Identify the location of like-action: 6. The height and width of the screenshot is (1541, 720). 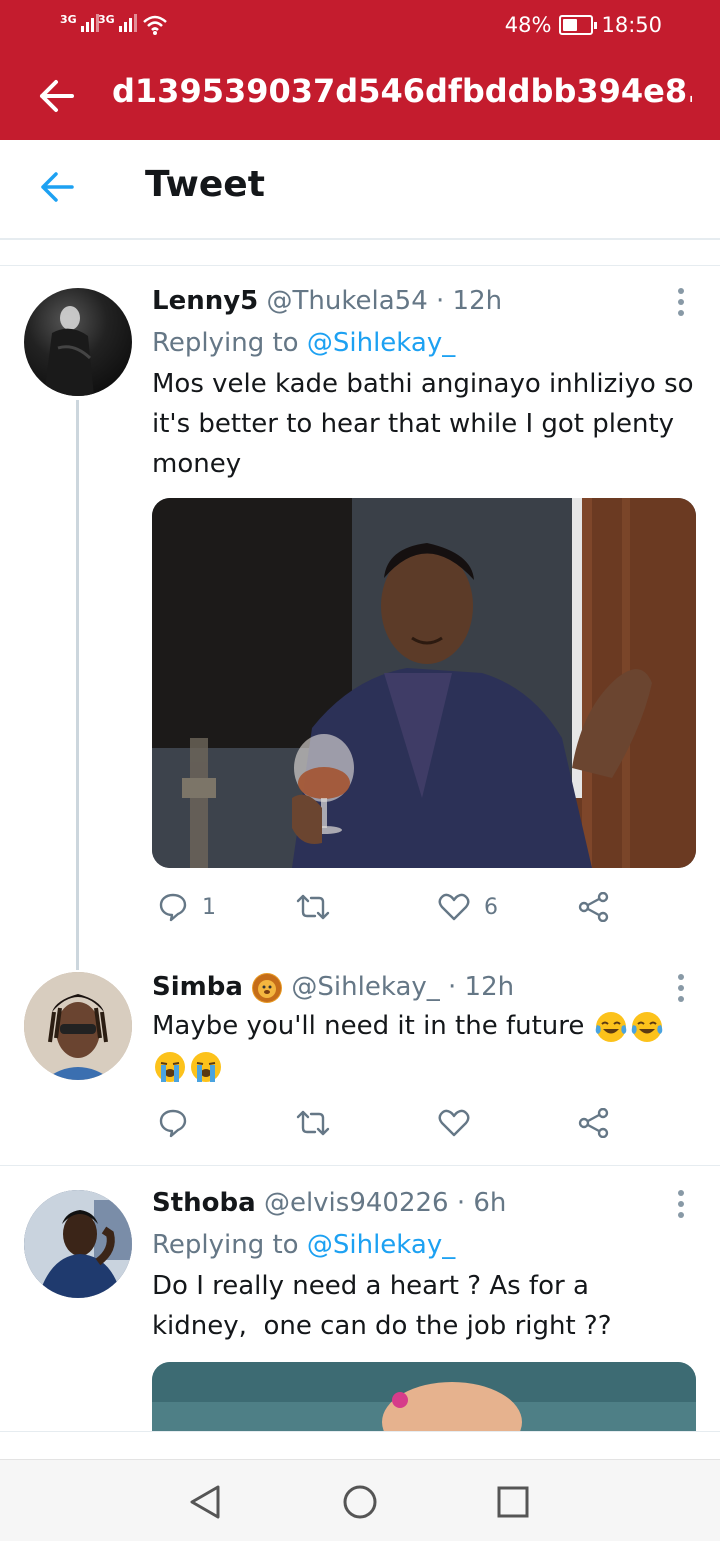
(468, 907).